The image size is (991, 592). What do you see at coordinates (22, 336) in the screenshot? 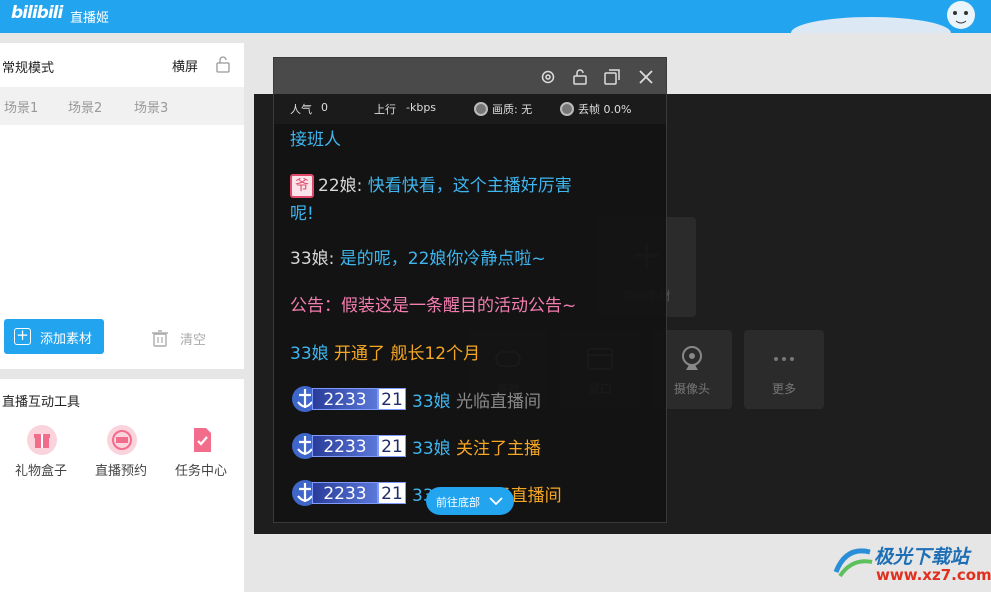
I see `plus-icon: +` at bounding box center [22, 336].